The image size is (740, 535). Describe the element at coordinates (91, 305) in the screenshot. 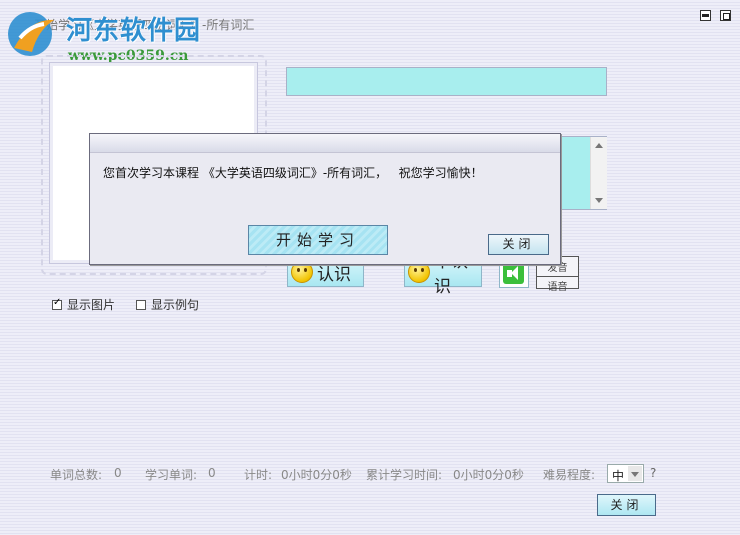

I see `show-picture-label: 显示图片` at that location.